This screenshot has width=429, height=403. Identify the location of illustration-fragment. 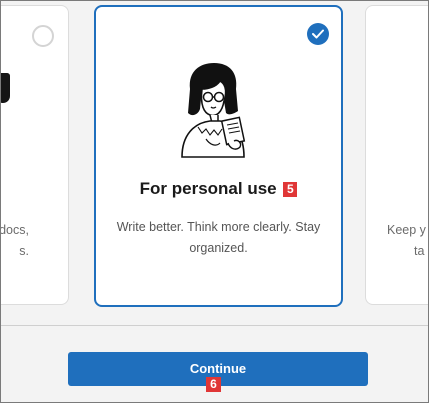
(5, 88).